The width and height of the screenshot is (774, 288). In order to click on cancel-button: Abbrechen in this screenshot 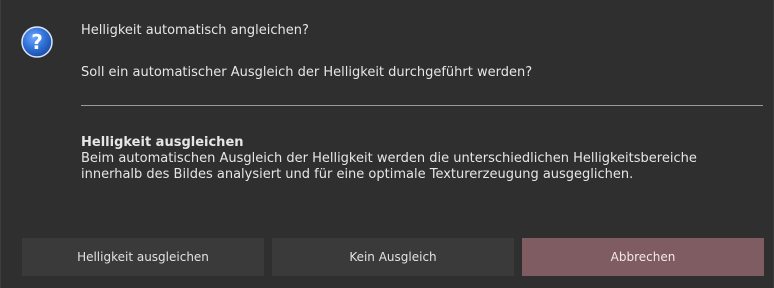, I will do `click(643, 257)`.